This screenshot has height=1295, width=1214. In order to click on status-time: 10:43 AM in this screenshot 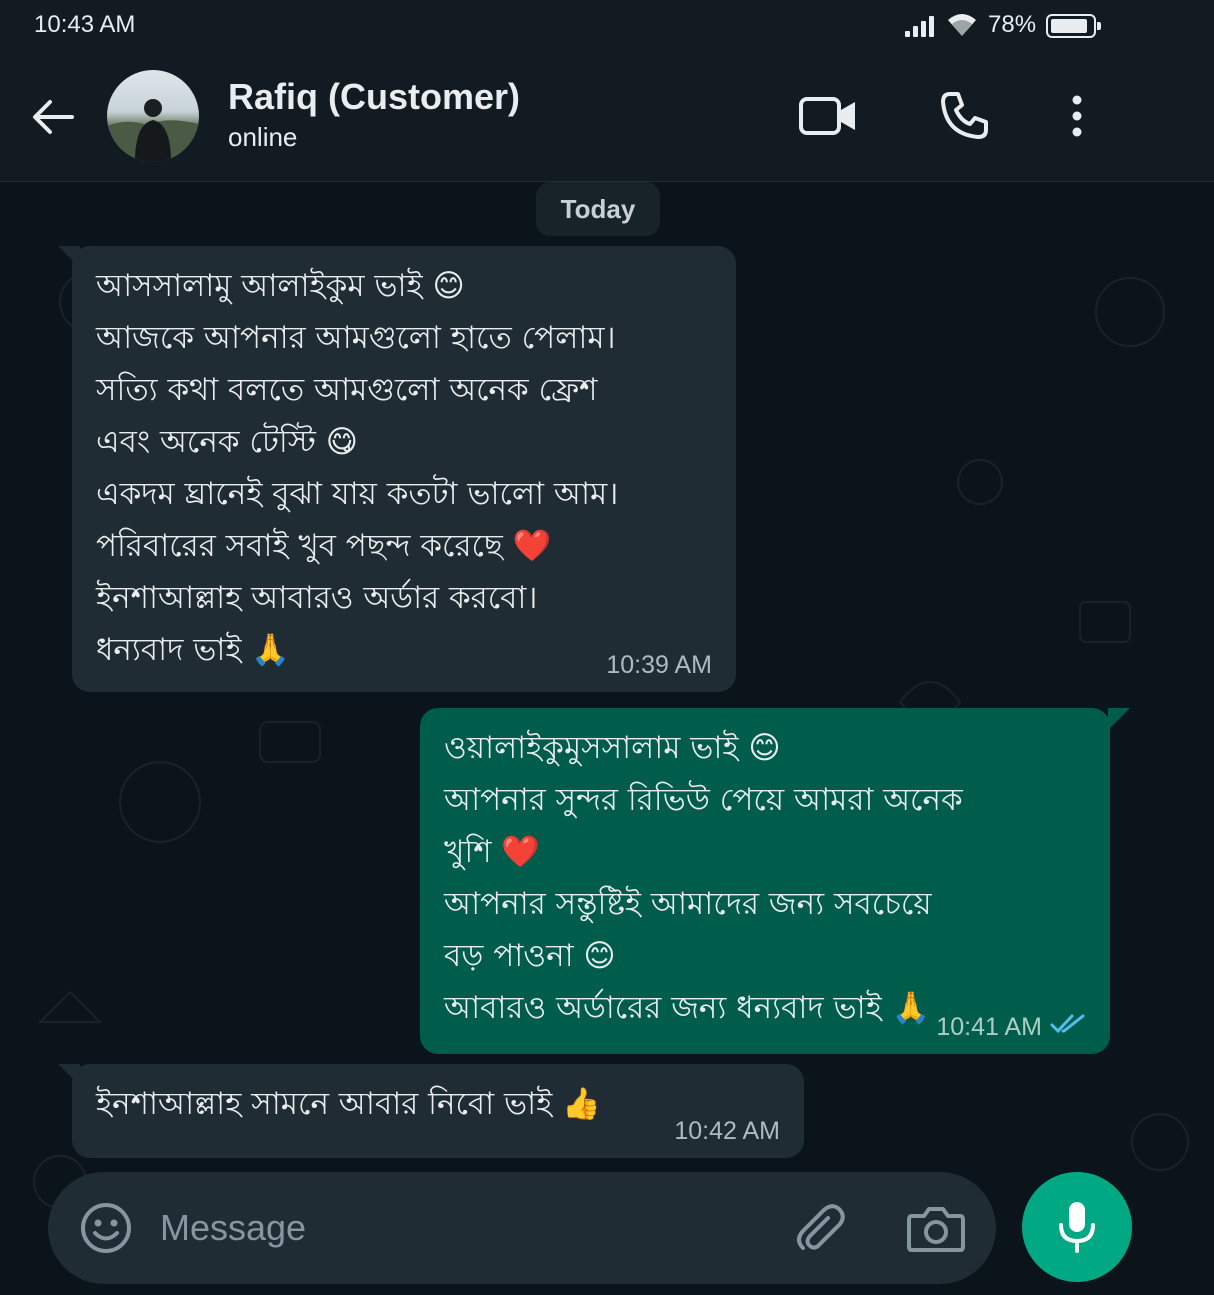, I will do `click(85, 24)`.